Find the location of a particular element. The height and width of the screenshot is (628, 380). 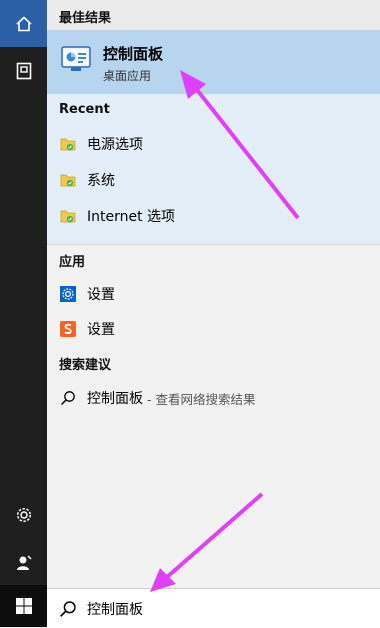

search-suggestions-label: 搜索建议 is located at coordinates (85, 365).